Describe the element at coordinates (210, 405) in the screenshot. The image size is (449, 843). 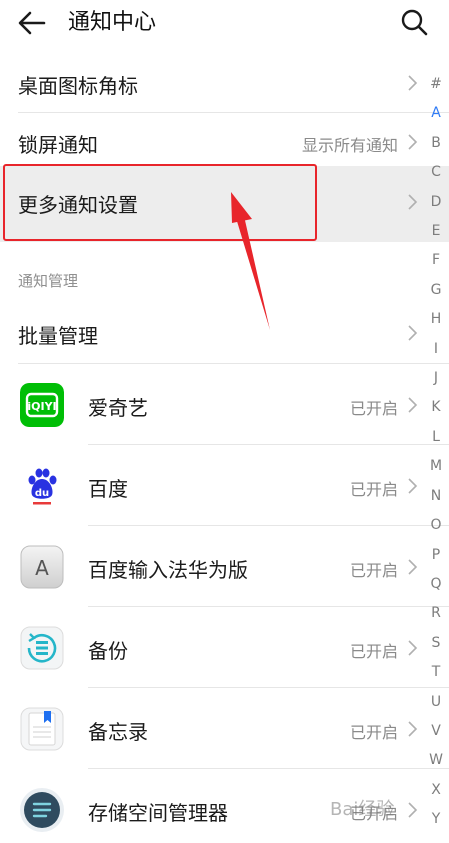
I see `app-row-iqiyi: iQIYI 爱奇艺 已开启` at that location.